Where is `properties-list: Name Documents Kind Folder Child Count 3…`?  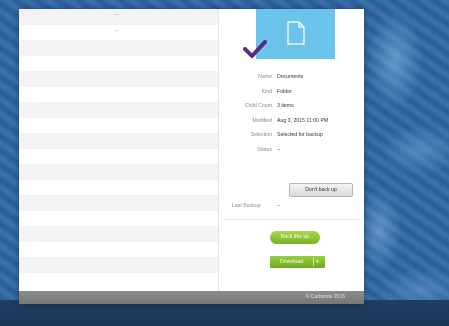 properties-list: Name Documents Kind Folder Child Count 3… is located at coordinates (291, 114).